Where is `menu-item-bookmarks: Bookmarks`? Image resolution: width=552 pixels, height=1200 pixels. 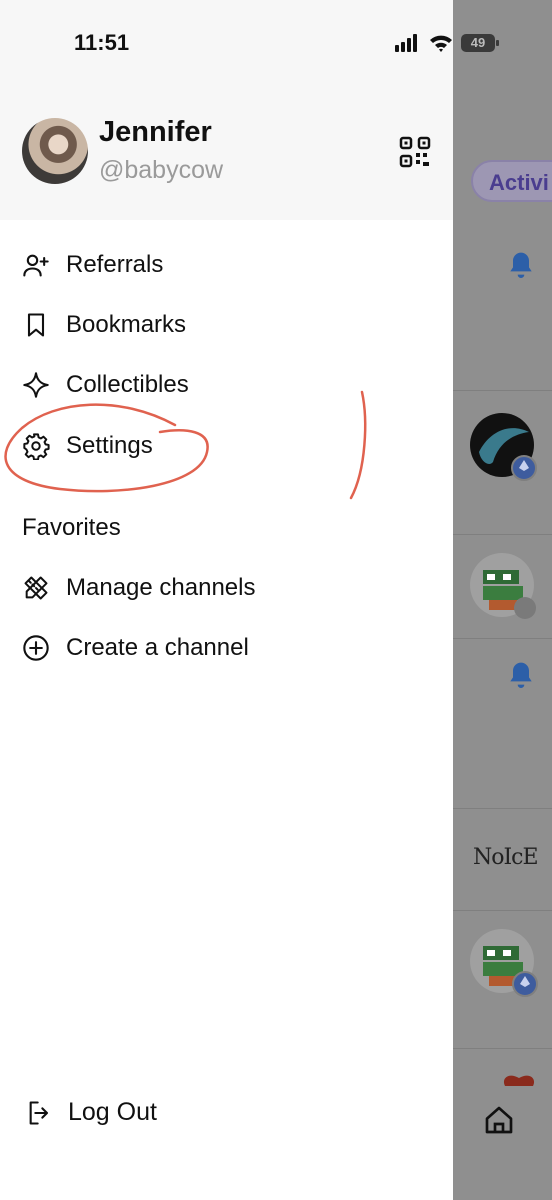
menu-item-bookmarks: Bookmarks is located at coordinates (104, 325).